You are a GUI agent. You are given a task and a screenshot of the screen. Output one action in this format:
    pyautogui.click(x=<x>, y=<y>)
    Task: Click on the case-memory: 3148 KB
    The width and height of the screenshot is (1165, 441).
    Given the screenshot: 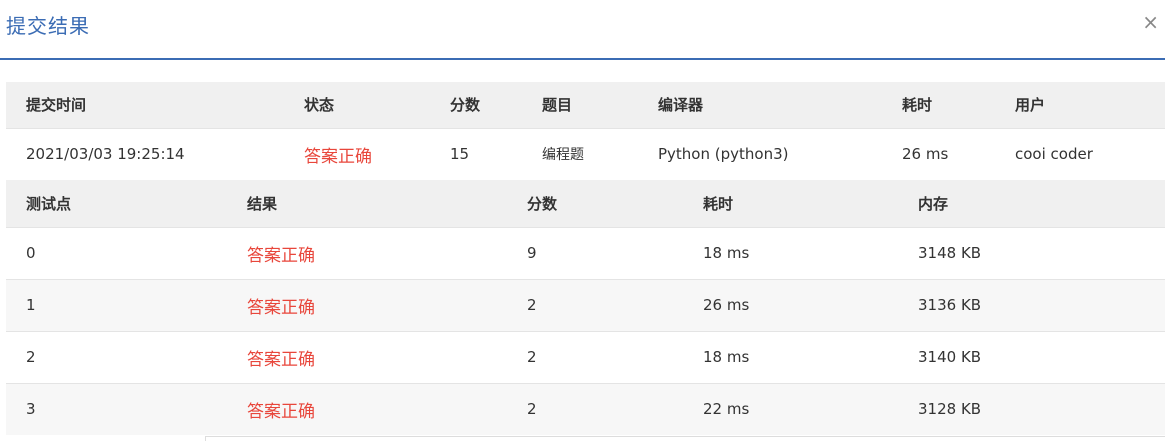 What is the action you would take?
    pyautogui.click(x=950, y=253)
    